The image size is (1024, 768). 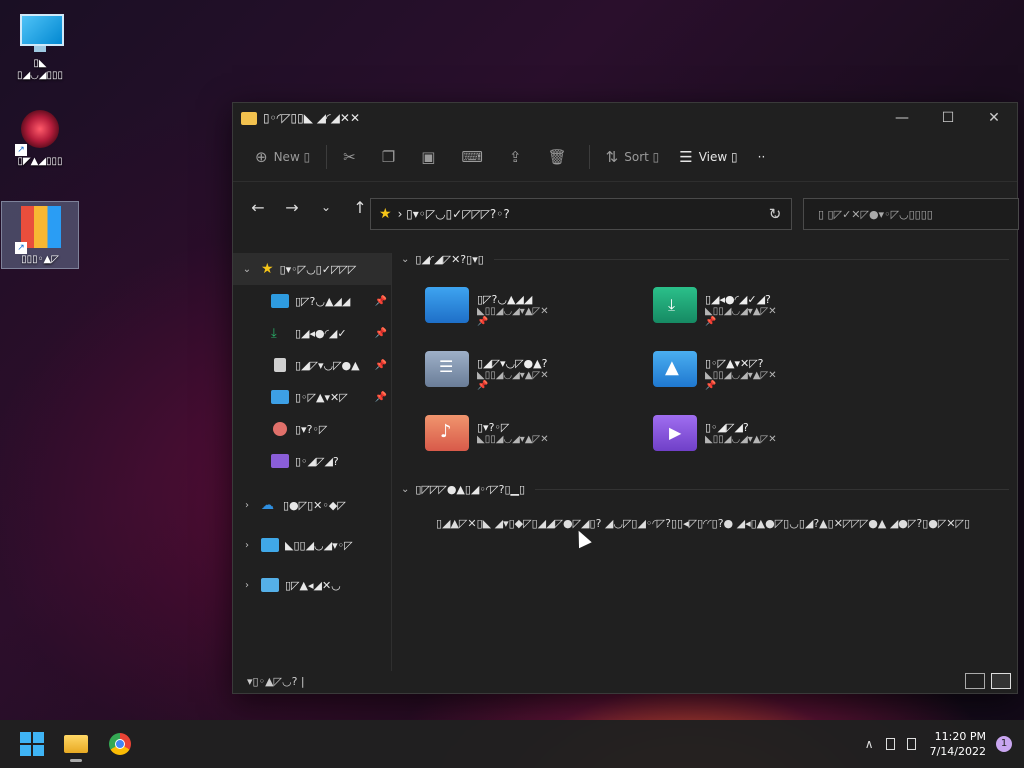 I want to click on show-hidden-icons-button: ∧, so click(x=869, y=744).